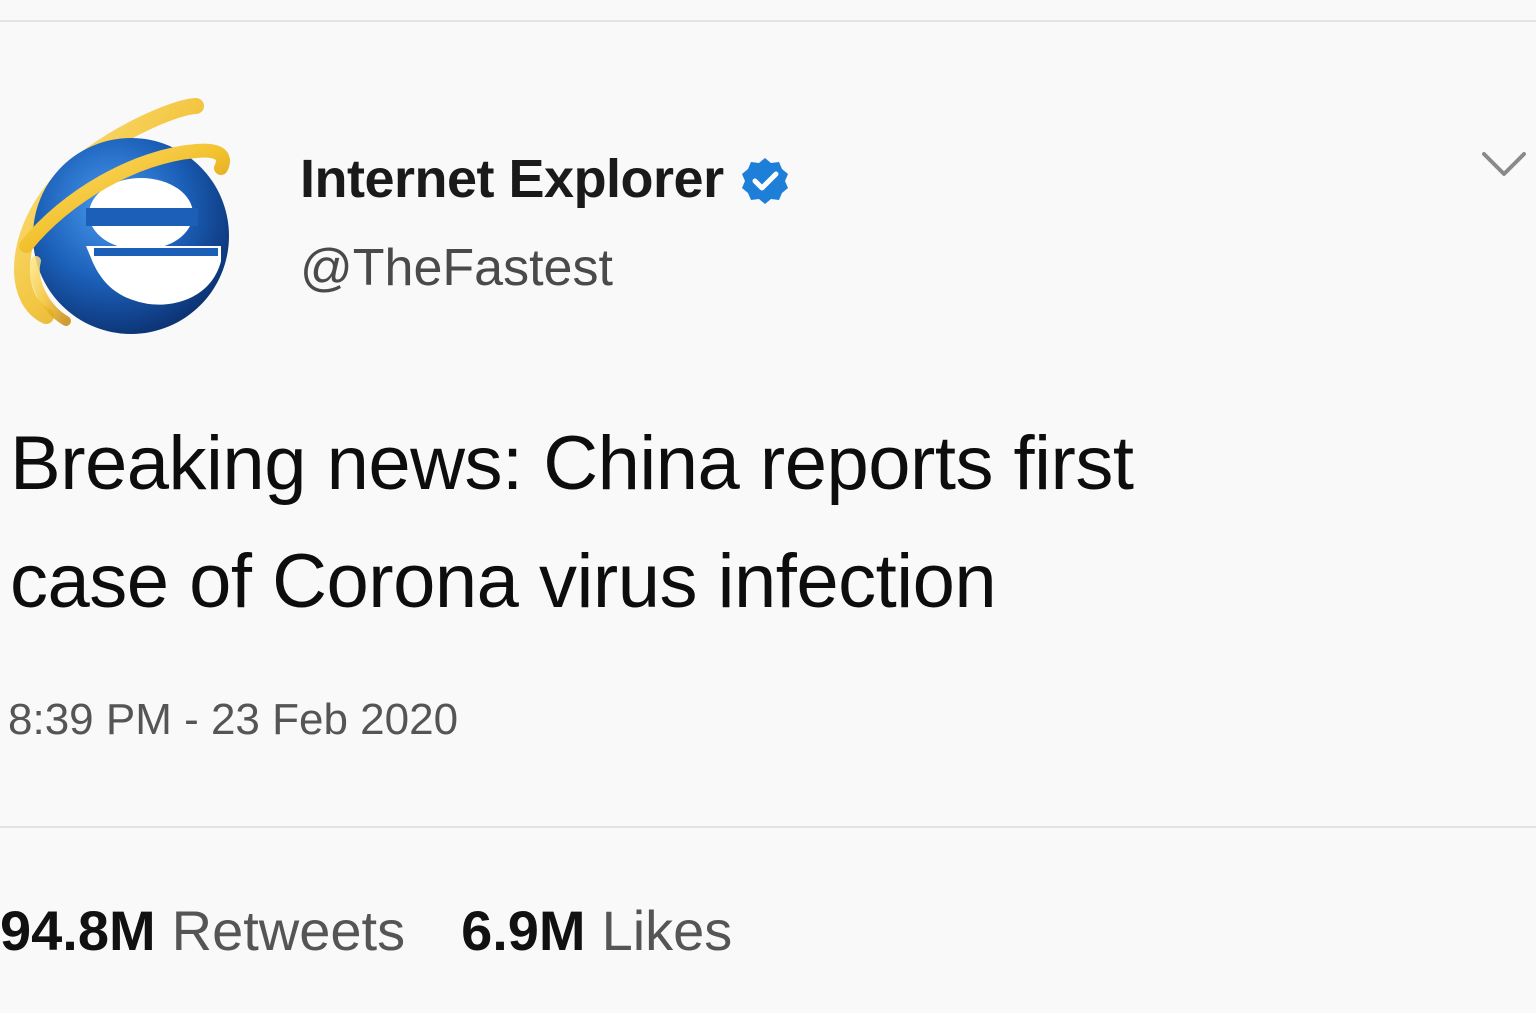 The height and width of the screenshot is (1013, 1536). Describe the element at coordinates (126, 221) in the screenshot. I see `internet-explorer-logo-icon` at that location.